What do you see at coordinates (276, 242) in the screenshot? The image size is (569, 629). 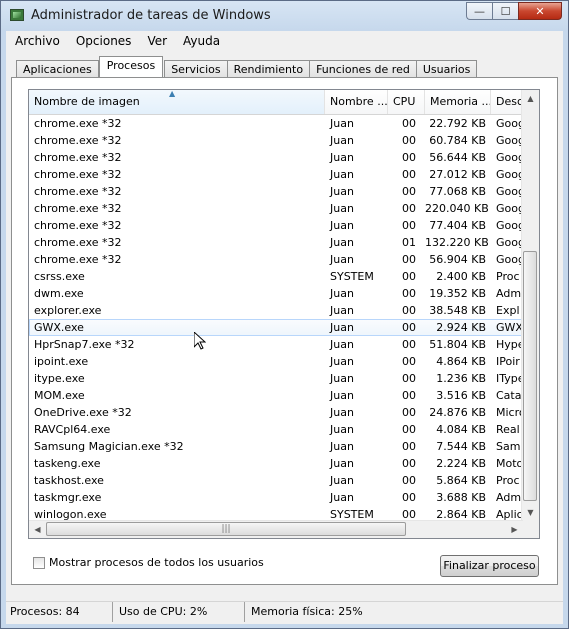 I see `table-row: chrome.exe *32 Juan 01 132.220 KB Goog` at bounding box center [276, 242].